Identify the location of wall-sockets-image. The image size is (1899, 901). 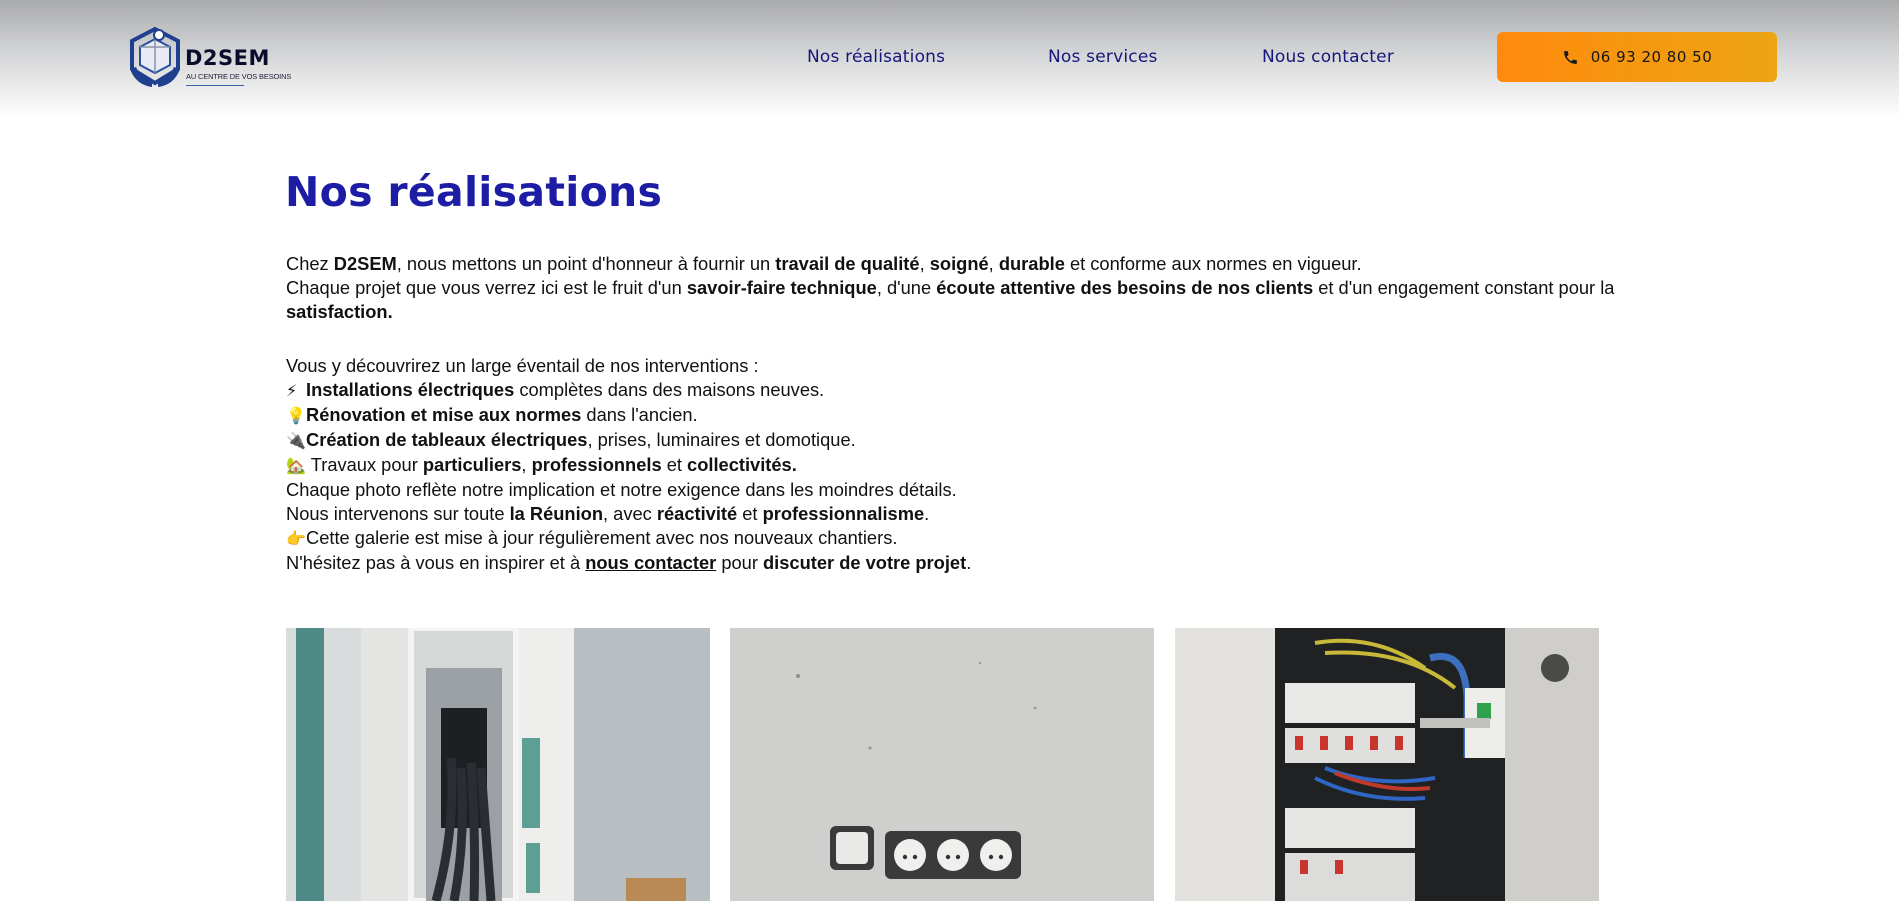
(942, 764).